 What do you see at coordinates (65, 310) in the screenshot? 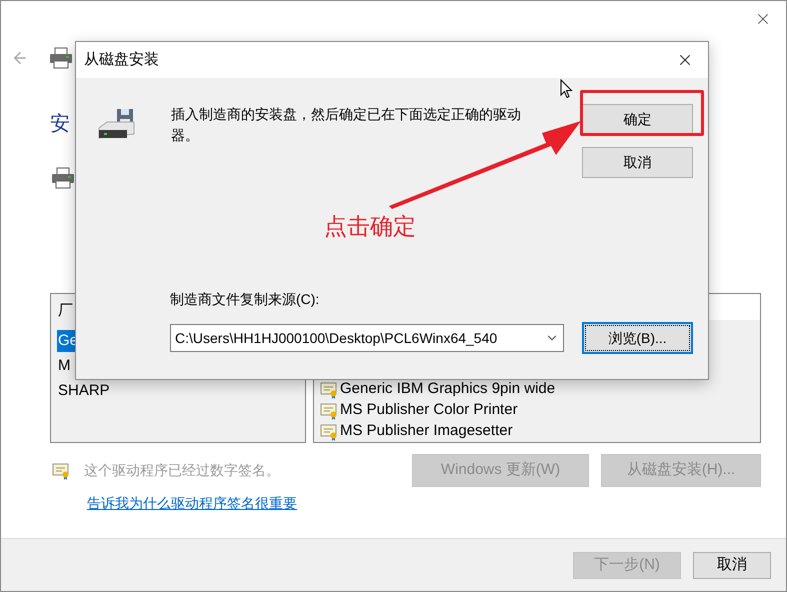
I see `column-header: 厂` at bounding box center [65, 310].